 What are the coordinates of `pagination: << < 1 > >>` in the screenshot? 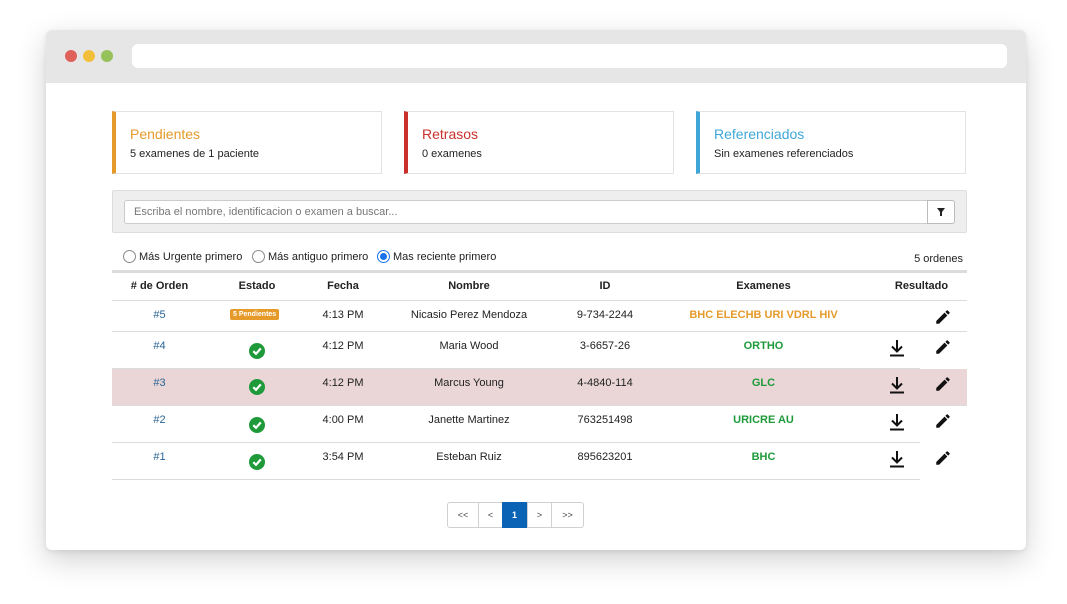 It's located at (515, 515).